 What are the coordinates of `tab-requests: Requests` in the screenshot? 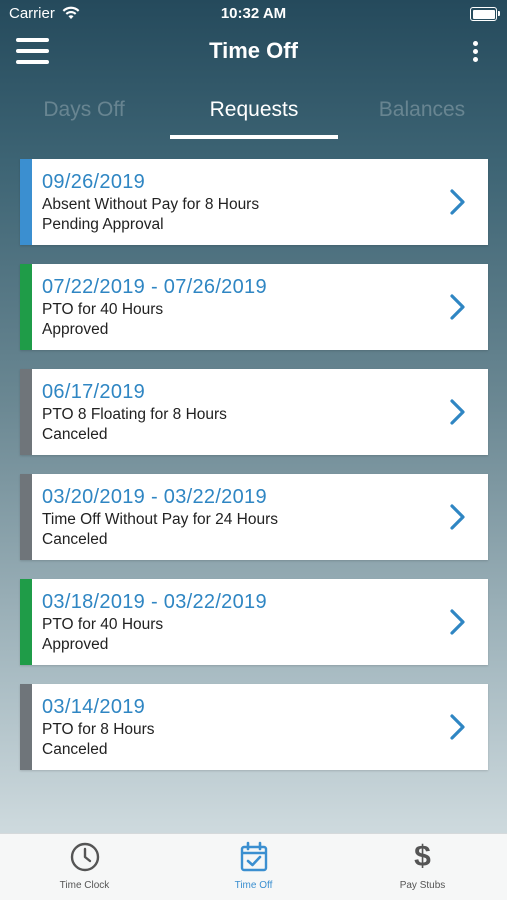 It's located at (254, 116).